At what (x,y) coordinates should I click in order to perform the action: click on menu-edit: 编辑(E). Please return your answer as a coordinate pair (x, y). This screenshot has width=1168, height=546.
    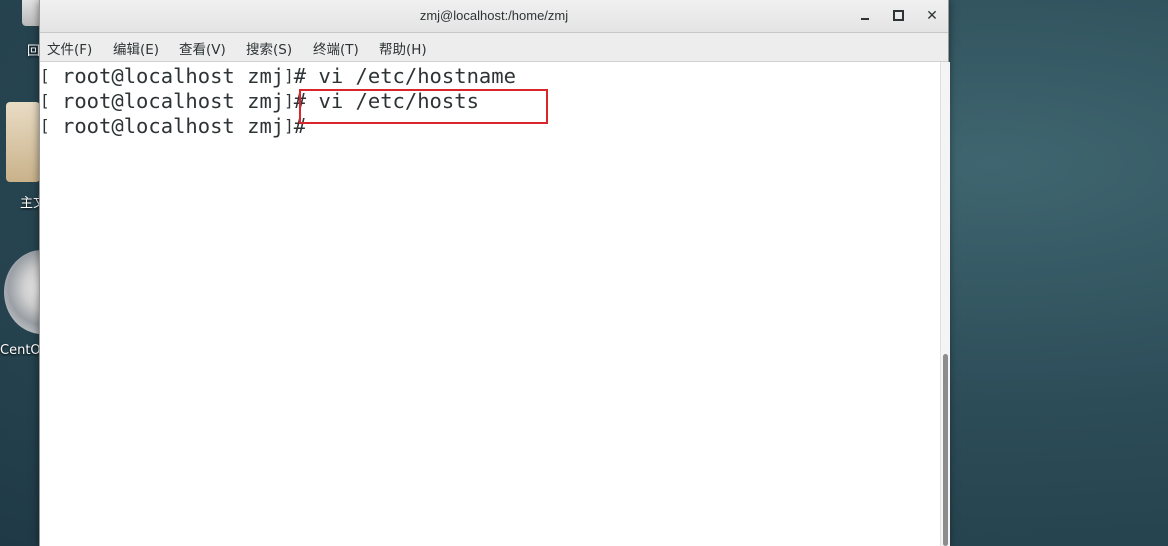
    Looking at the image, I should click on (136, 48).